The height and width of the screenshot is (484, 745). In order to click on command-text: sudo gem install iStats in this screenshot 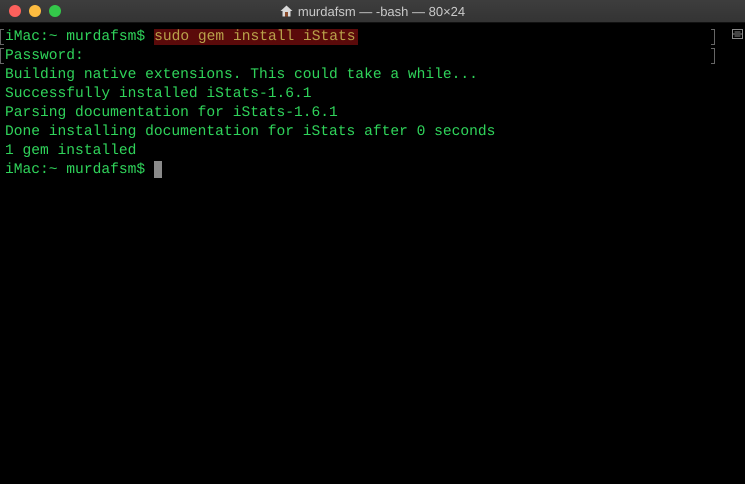, I will do `click(256, 36)`.